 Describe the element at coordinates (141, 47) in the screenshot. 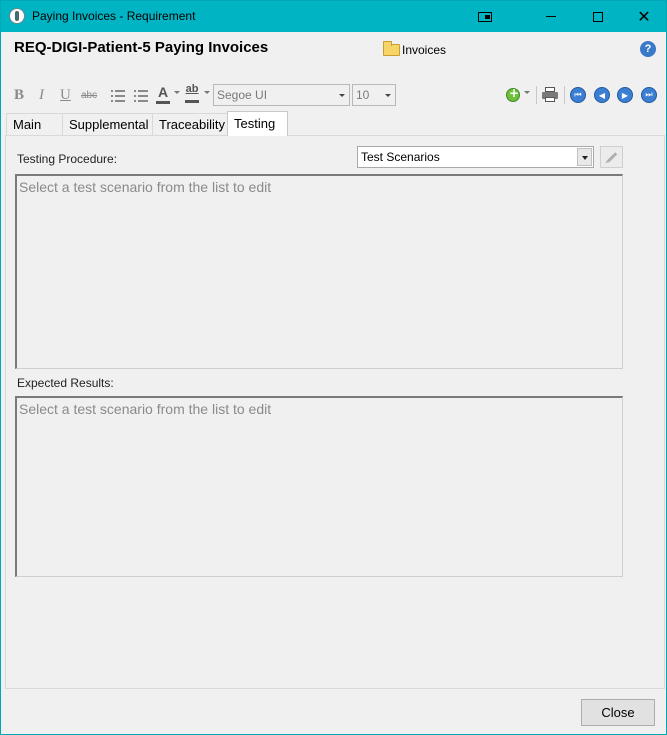

I see `requirement-title: REQ-DIGI-Patient-5 Paying Invoices` at that location.